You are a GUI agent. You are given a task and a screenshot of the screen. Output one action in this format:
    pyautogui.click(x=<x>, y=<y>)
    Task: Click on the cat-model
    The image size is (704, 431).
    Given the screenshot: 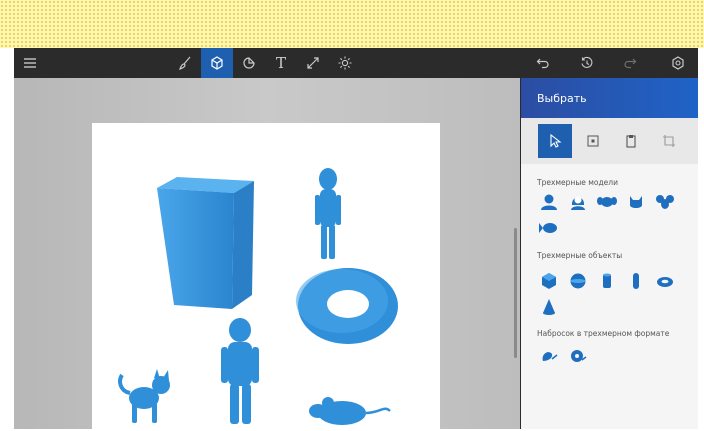 What is the action you would take?
    pyautogui.click(x=144, y=396)
    